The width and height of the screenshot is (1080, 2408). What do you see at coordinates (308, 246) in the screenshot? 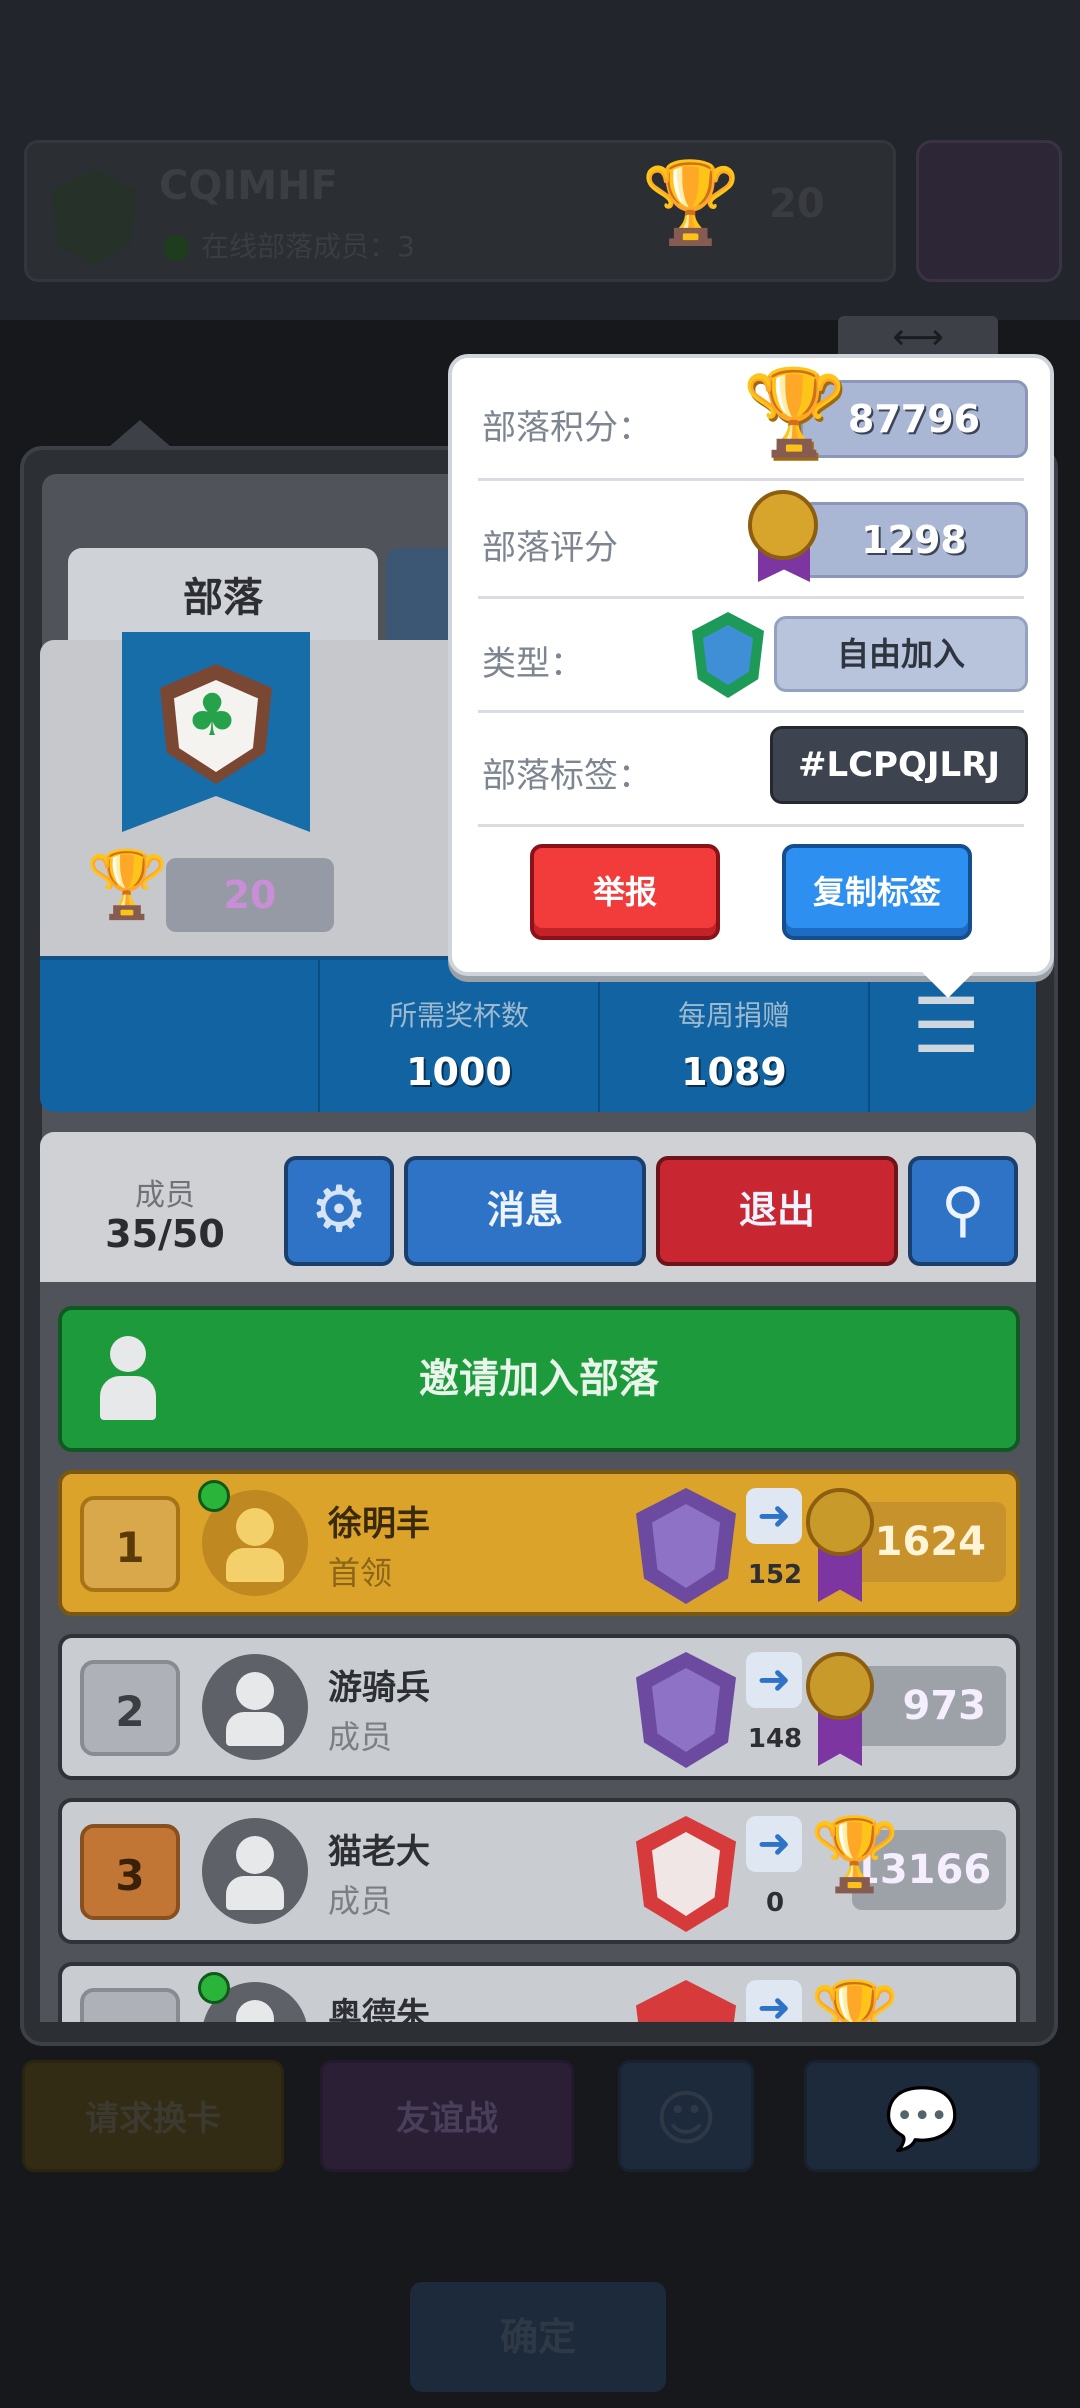
I see `online-members-label: 在线部落成员：3` at bounding box center [308, 246].